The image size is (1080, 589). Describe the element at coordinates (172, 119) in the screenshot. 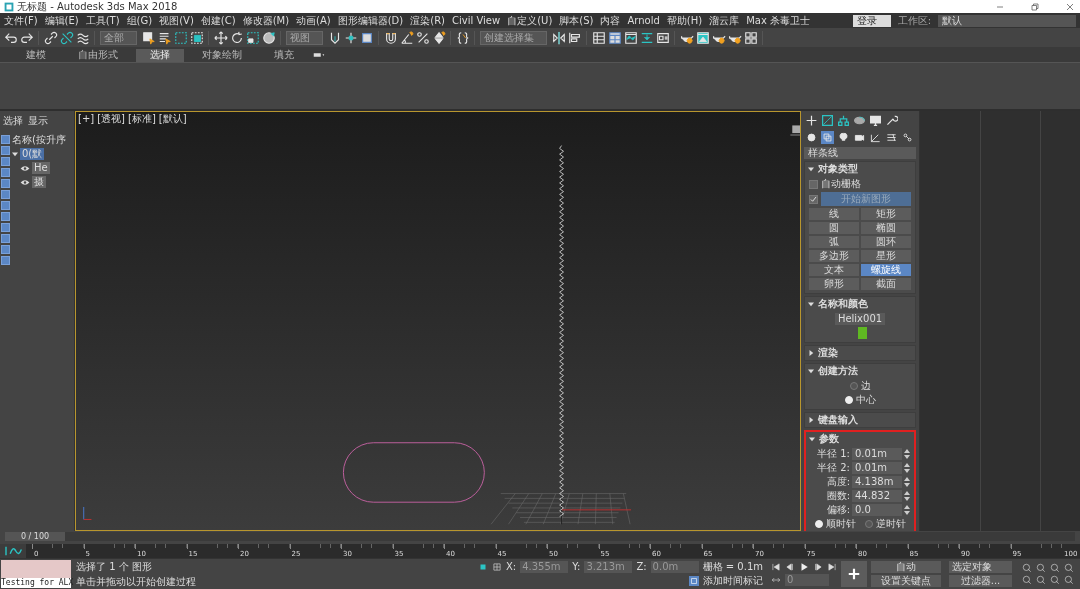

I see `viewport-label: [默认]` at that location.